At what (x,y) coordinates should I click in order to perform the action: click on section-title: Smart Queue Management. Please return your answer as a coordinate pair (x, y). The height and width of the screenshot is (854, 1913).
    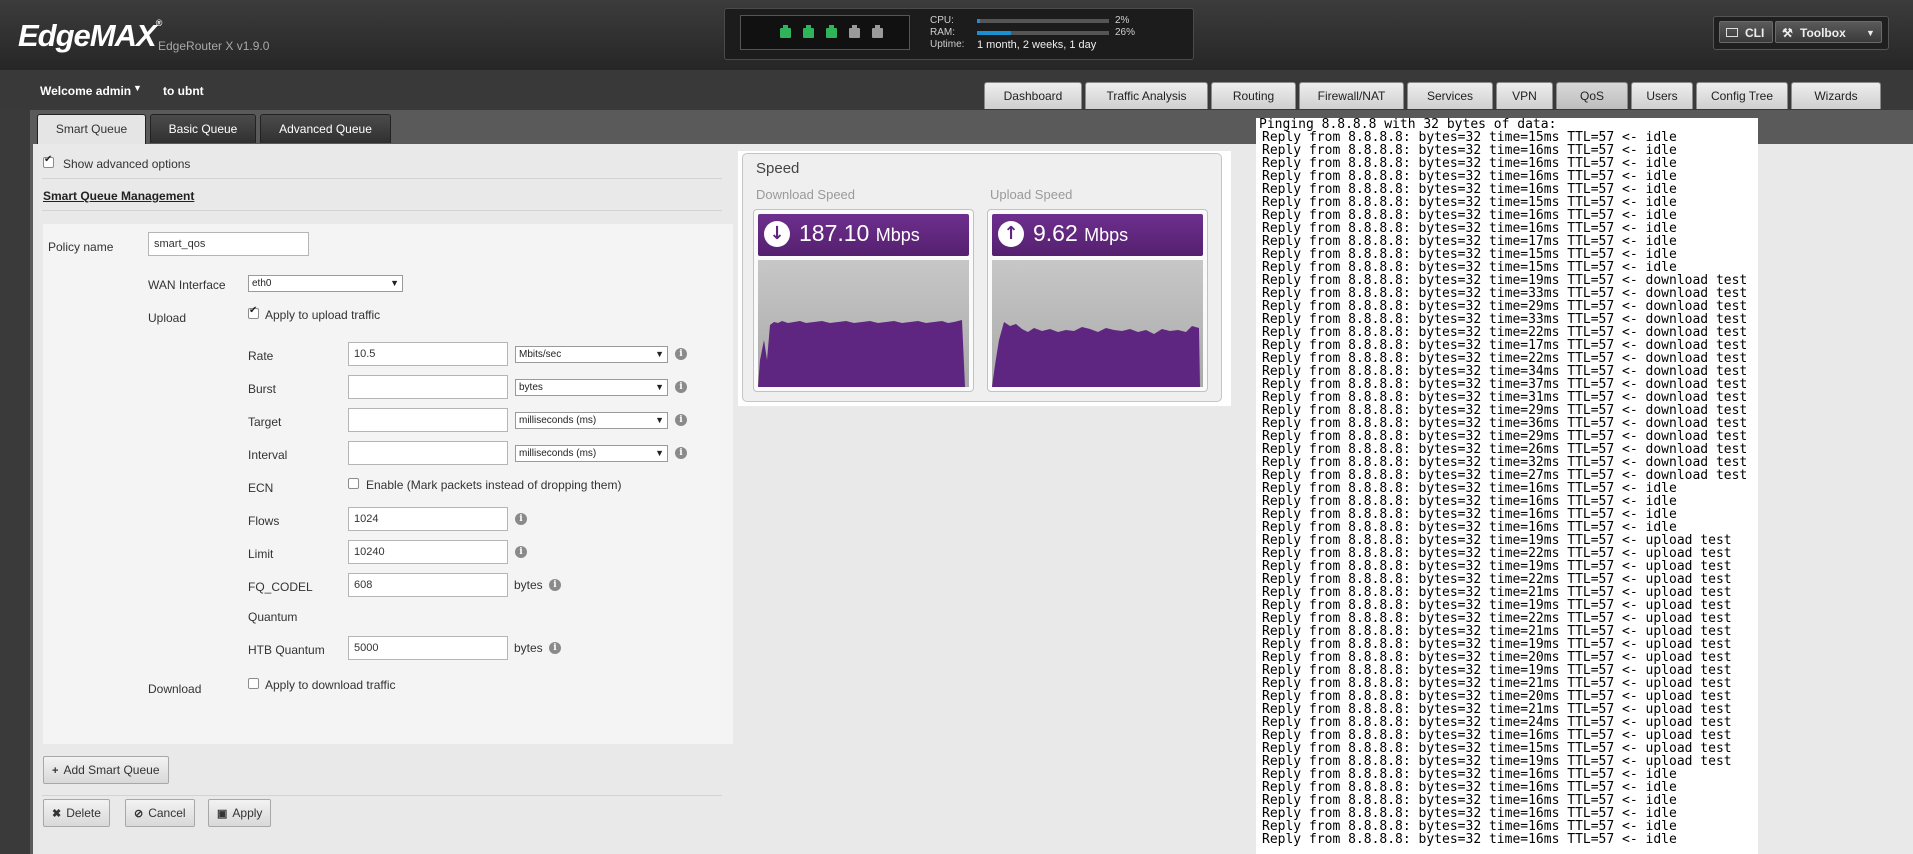
    Looking at the image, I should click on (119, 196).